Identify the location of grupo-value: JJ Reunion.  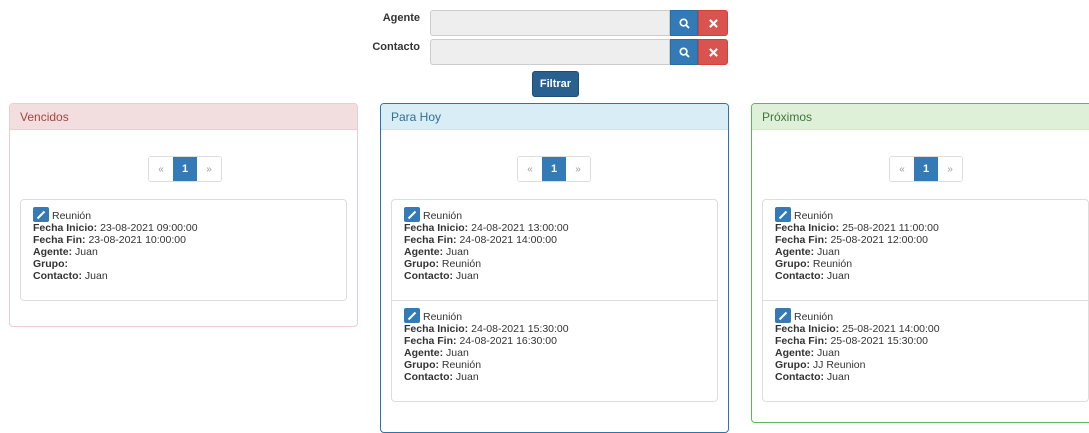
(839, 365).